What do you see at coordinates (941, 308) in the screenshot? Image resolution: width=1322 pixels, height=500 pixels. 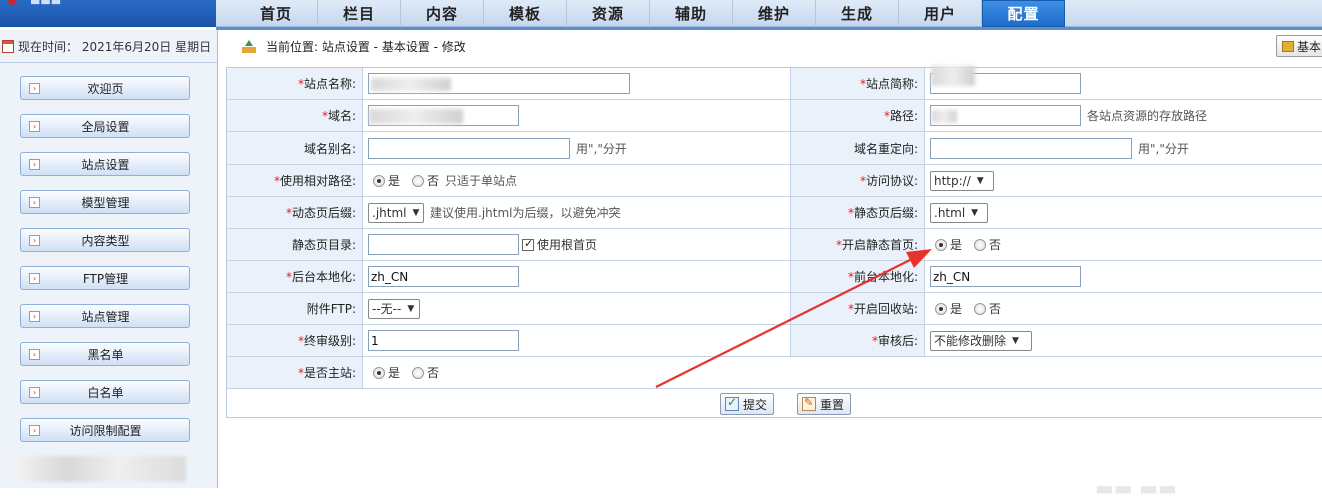 I see `recycle-yes-radio` at bounding box center [941, 308].